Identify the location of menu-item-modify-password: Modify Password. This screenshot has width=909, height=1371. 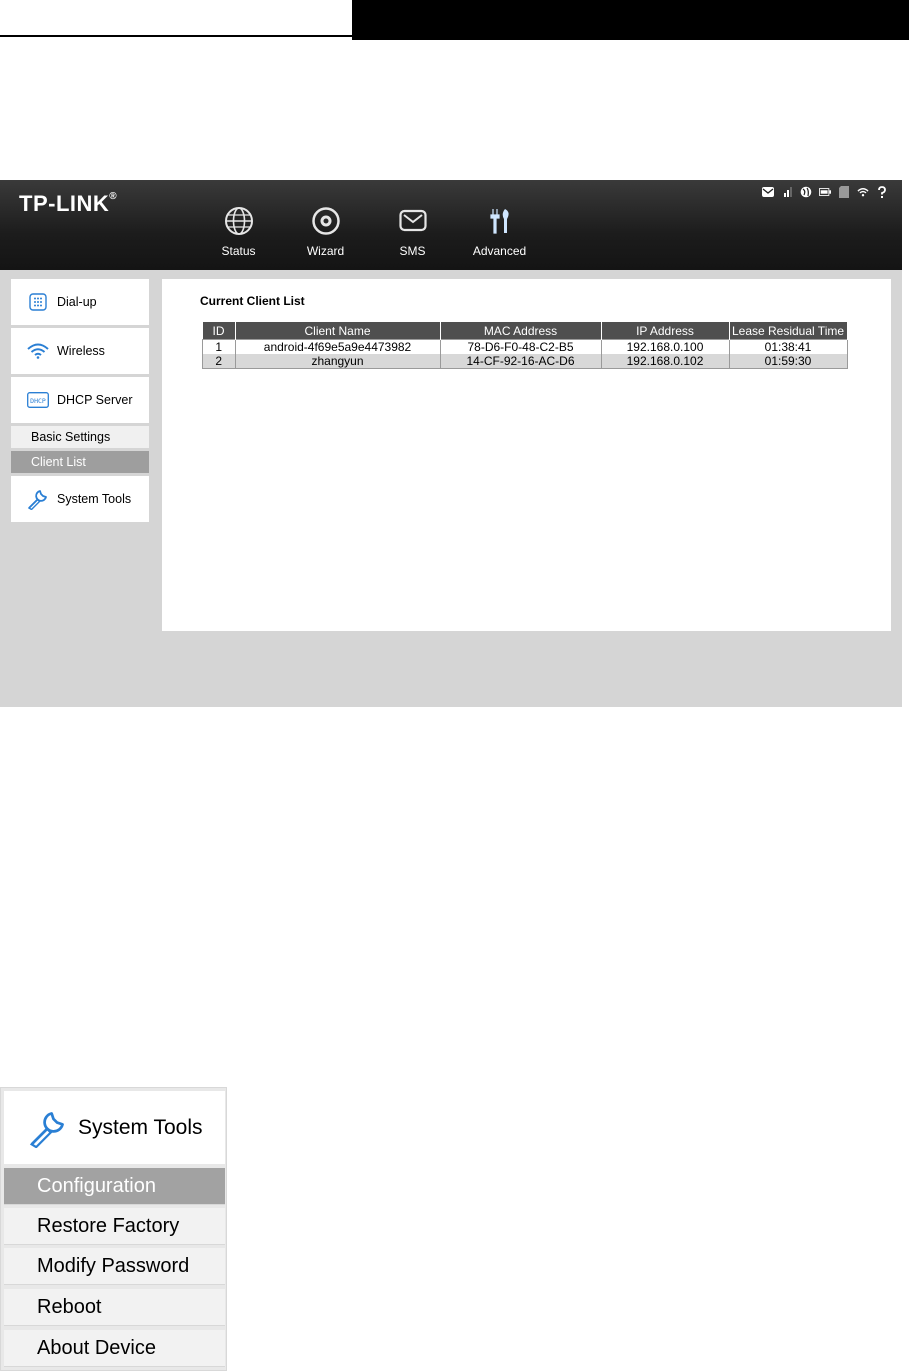
(114, 1266).